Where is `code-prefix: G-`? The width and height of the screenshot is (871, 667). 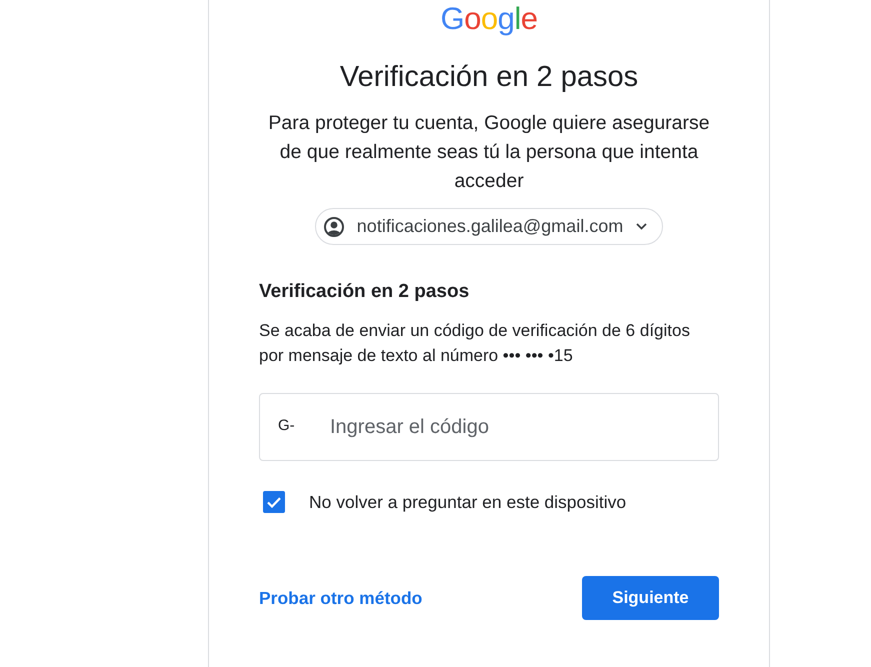
code-prefix: G- is located at coordinates (286, 425).